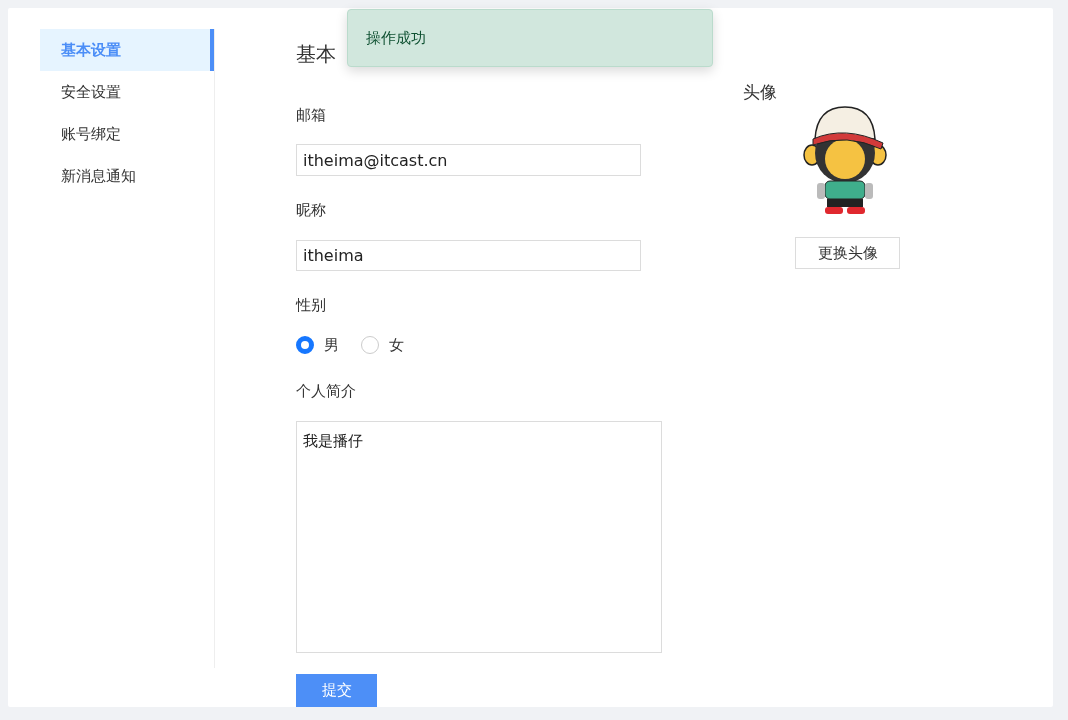 This screenshot has width=1068, height=720. Describe the element at coordinates (127, 176) in the screenshot. I see `sidebar-item: 新消息通知` at that location.